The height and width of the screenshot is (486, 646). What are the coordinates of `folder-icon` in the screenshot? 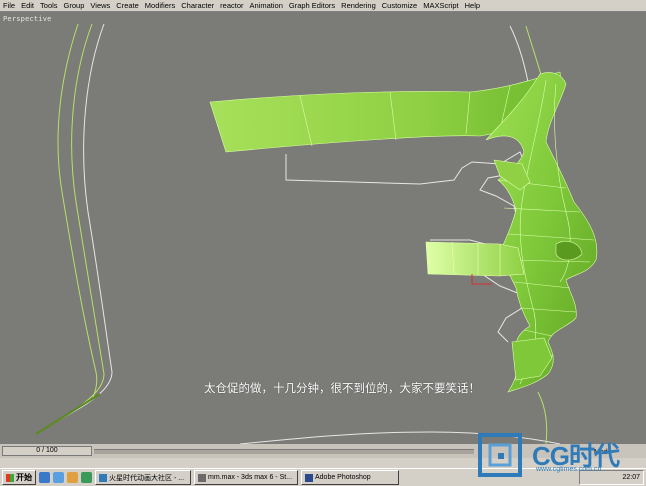 It's located at (86, 477).